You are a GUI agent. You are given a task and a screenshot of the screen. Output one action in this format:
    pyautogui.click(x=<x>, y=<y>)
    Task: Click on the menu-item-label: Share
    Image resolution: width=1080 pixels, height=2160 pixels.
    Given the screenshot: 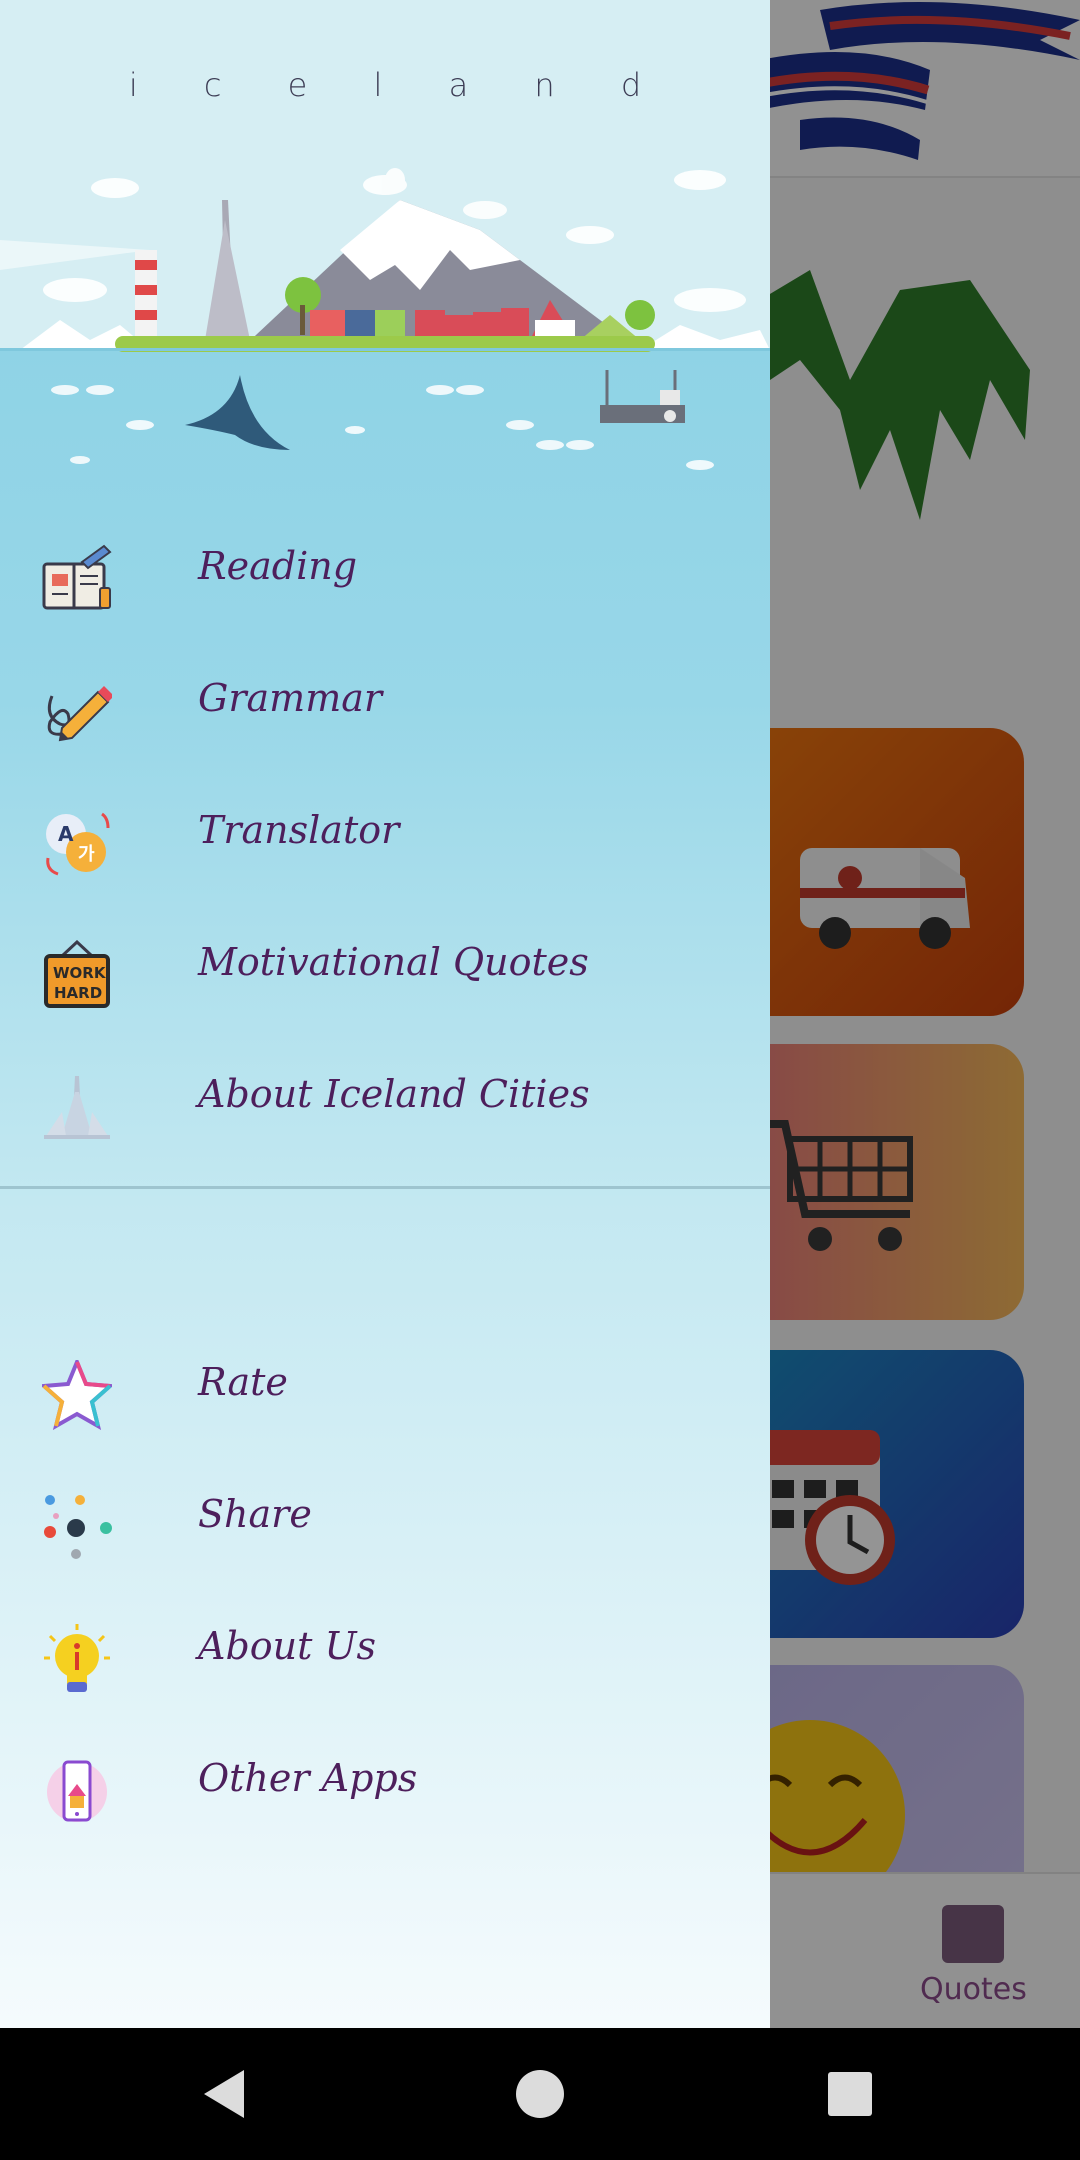 What is the action you would take?
    pyautogui.click(x=255, y=1514)
    